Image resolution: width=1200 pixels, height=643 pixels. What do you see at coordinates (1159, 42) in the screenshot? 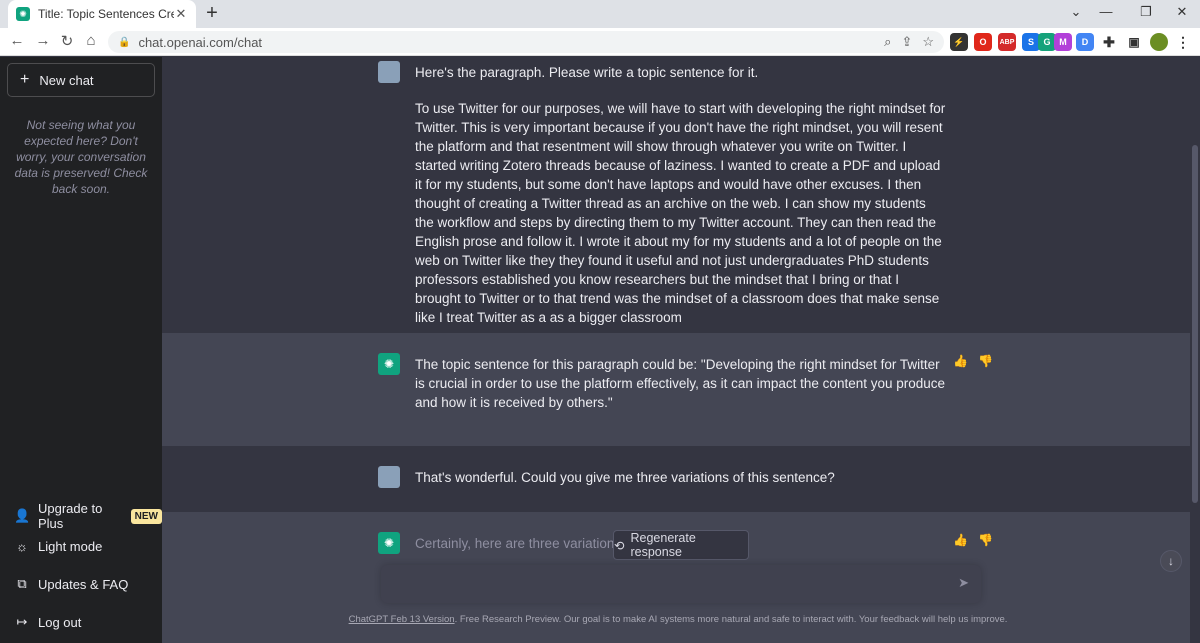
I see `profile-avatar` at bounding box center [1159, 42].